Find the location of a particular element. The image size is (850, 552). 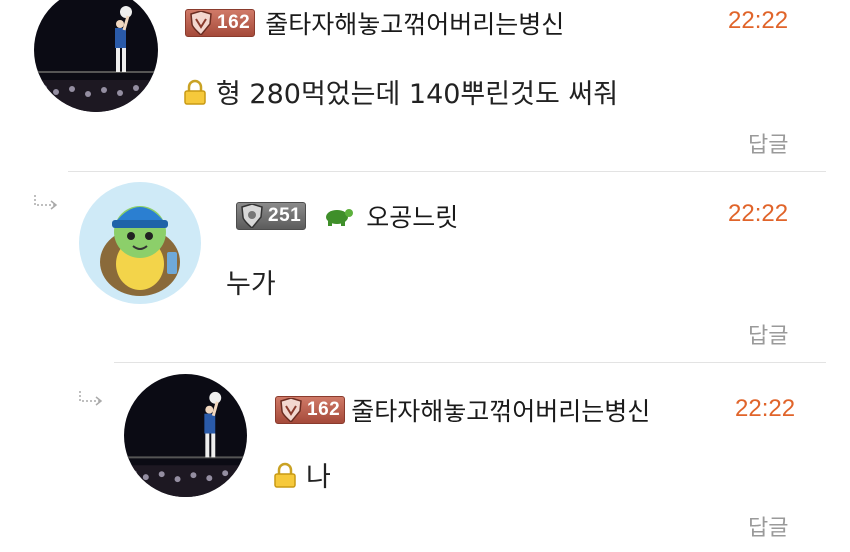

turtle-icon is located at coordinates (340, 217).